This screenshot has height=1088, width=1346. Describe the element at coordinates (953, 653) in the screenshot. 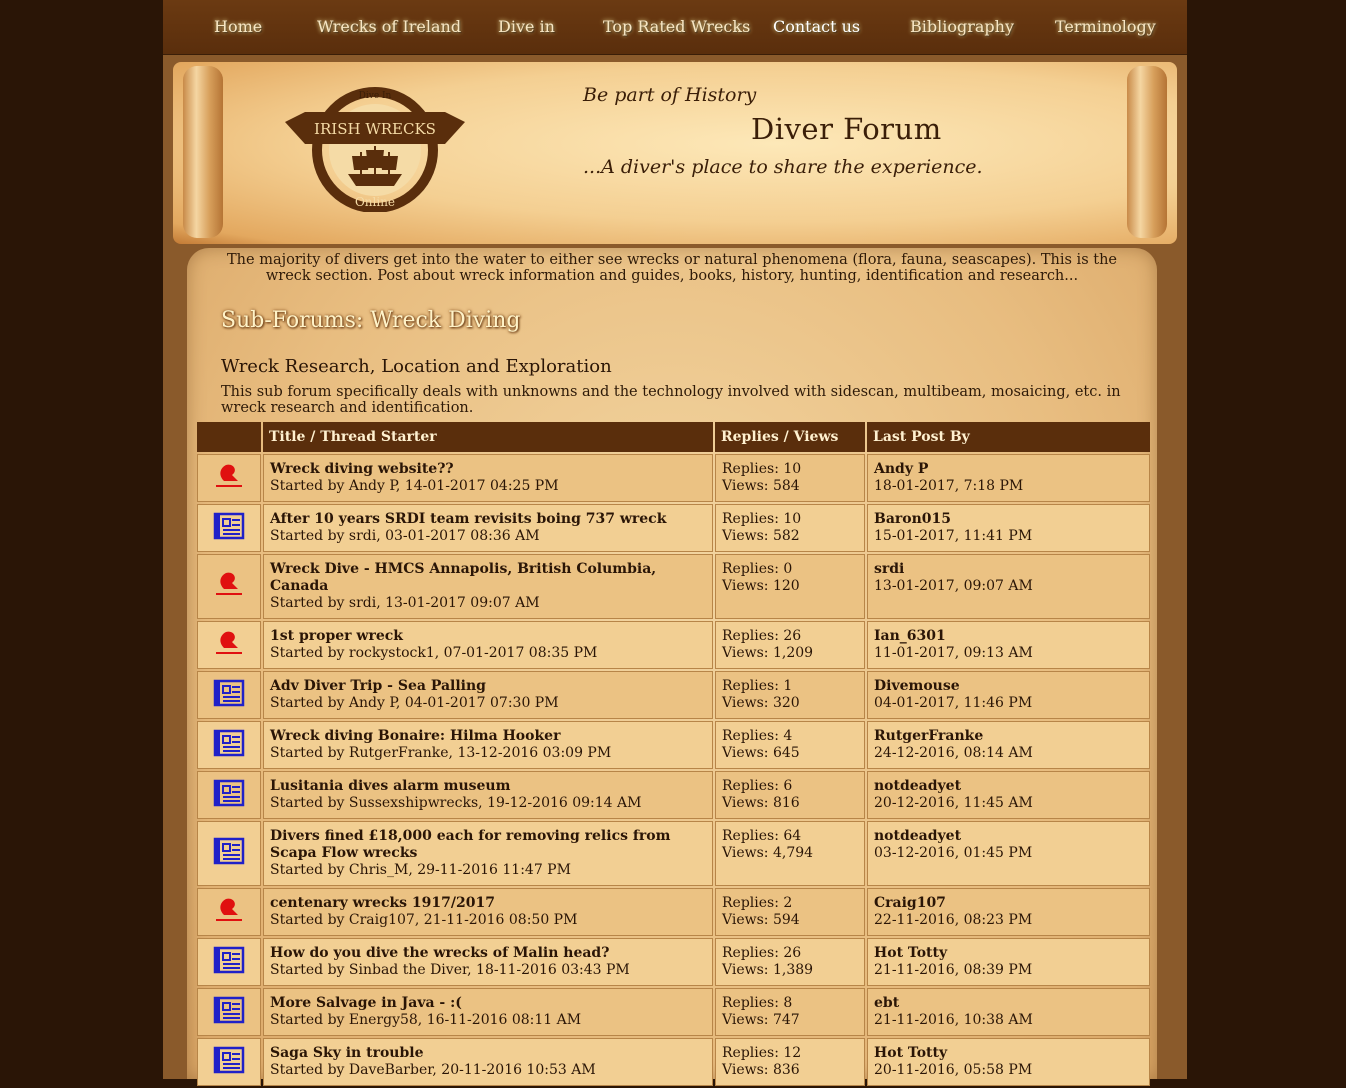

I see `last-post-date: 11-01-2017, 09:13 AM` at that location.